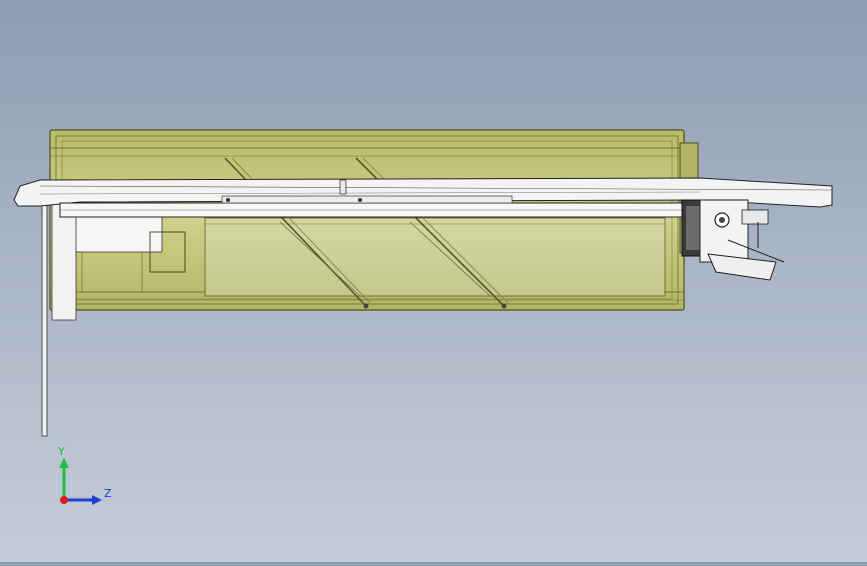 Image resolution: width=867 pixels, height=566 pixels. What do you see at coordinates (61, 451) in the screenshot?
I see `y-axis-label: Y` at bounding box center [61, 451].